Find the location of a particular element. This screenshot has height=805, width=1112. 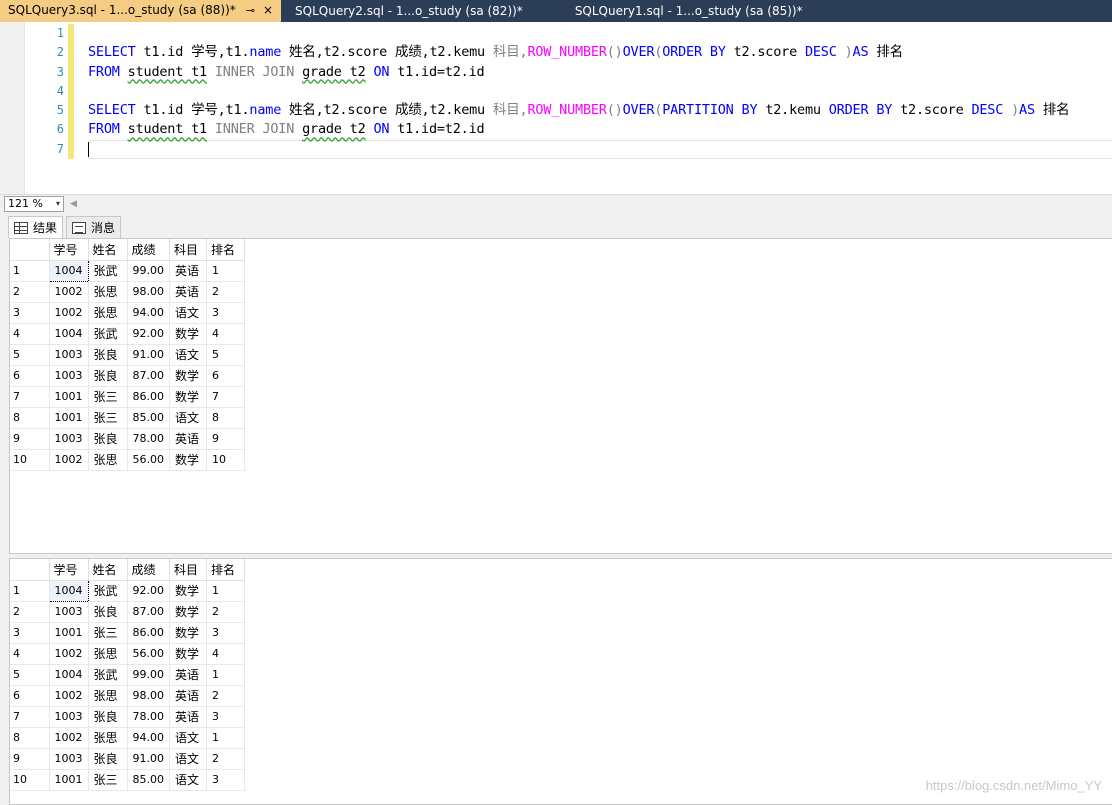

tab-sqlquery2: SQLQuery2.sql - 1...o_study (sa (82))* is located at coordinates (409, 11).